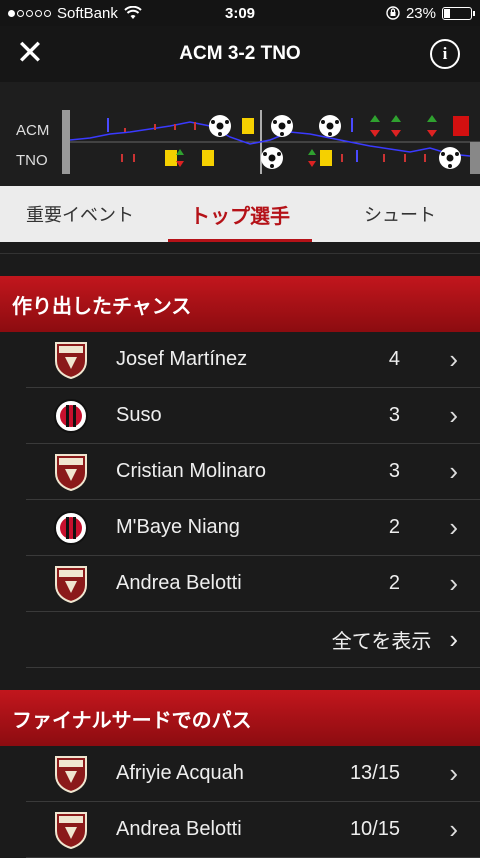 Image resolution: width=480 pixels, height=858 pixels. I want to click on match-header: ✕ ACM 3-2 TNO i, so click(240, 54).